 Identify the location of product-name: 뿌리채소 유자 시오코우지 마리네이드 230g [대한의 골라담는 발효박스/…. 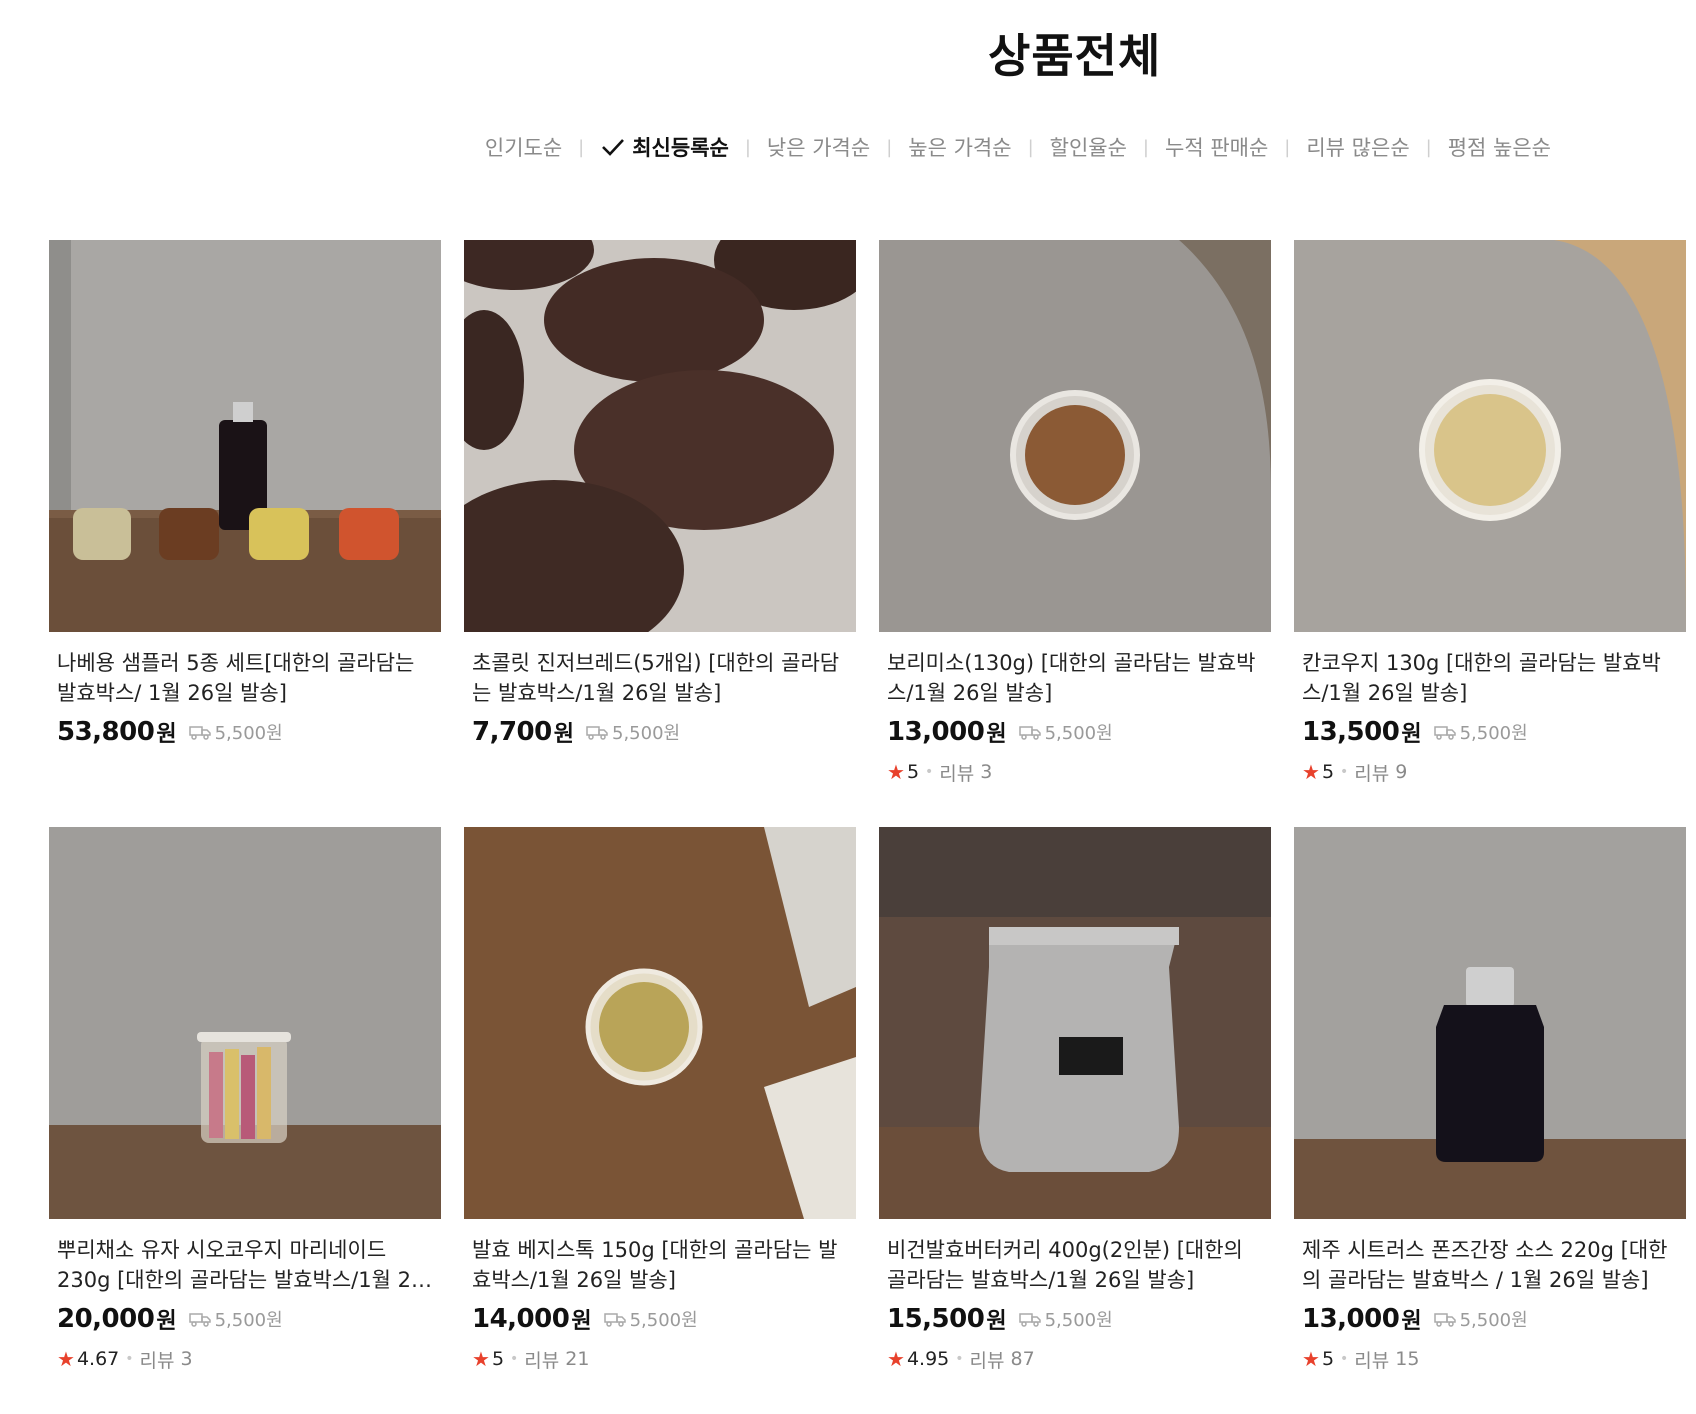
(245, 1265).